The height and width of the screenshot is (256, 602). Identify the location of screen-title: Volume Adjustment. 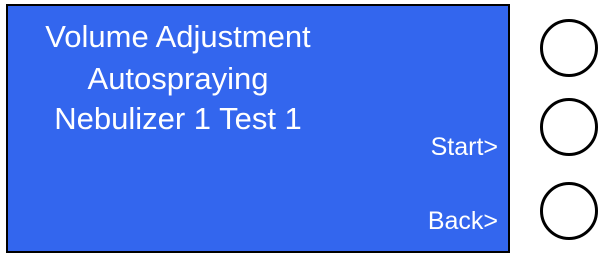
(178, 36).